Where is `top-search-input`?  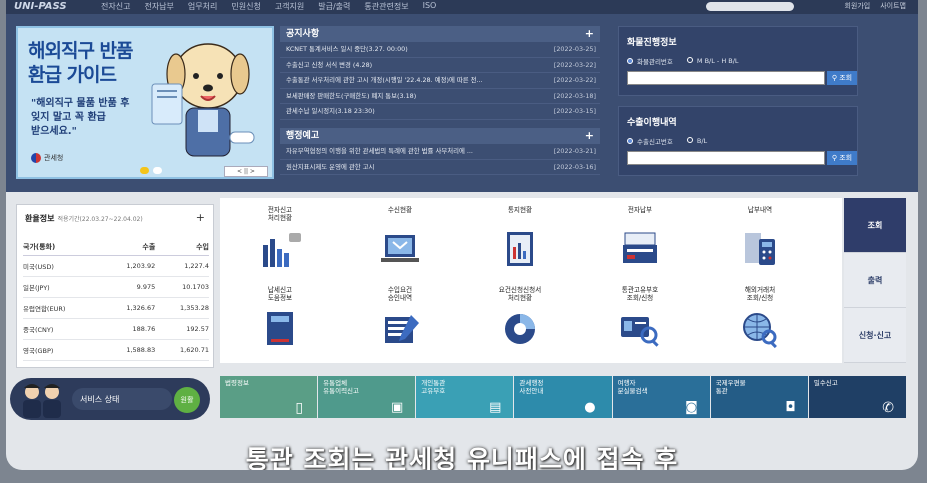 top-search-input is located at coordinates (750, 6).